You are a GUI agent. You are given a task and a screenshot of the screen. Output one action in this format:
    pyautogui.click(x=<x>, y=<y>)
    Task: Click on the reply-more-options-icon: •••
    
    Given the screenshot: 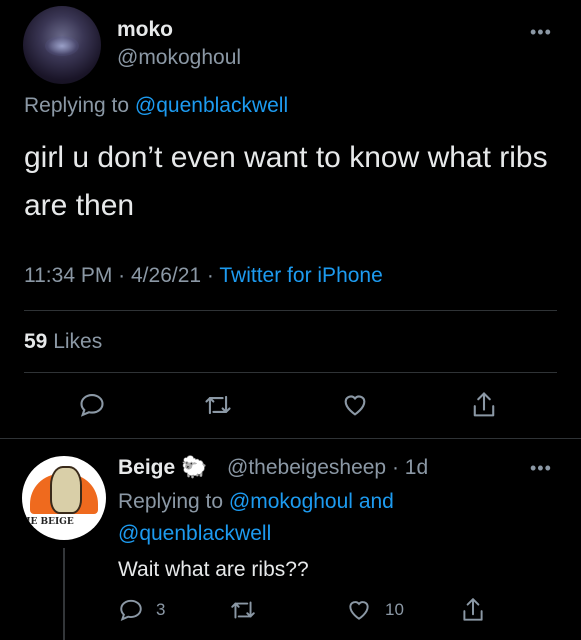 What is the action you would take?
    pyautogui.click(x=541, y=468)
    